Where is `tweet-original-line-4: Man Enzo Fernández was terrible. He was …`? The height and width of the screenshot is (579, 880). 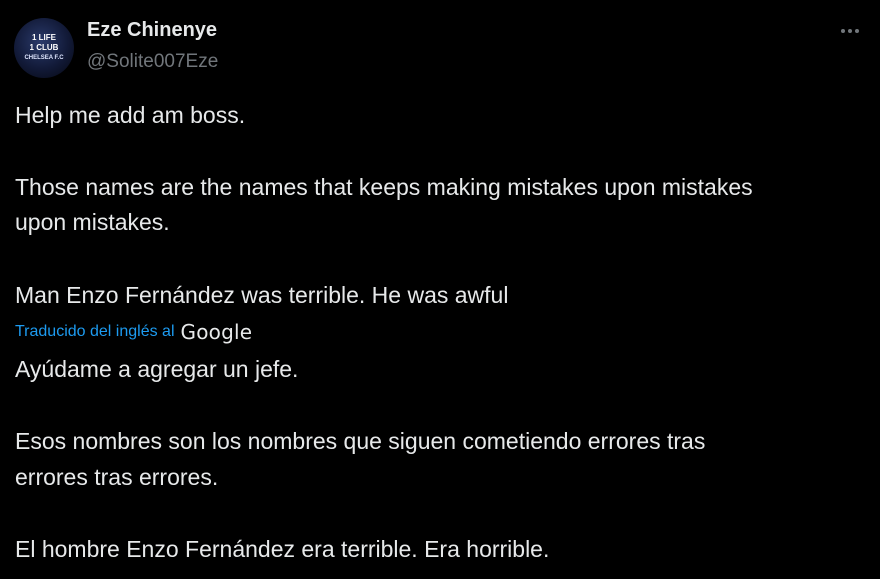
tweet-original-line-4: Man Enzo Fernández was terrible. He was … is located at coordinates (262, 295).